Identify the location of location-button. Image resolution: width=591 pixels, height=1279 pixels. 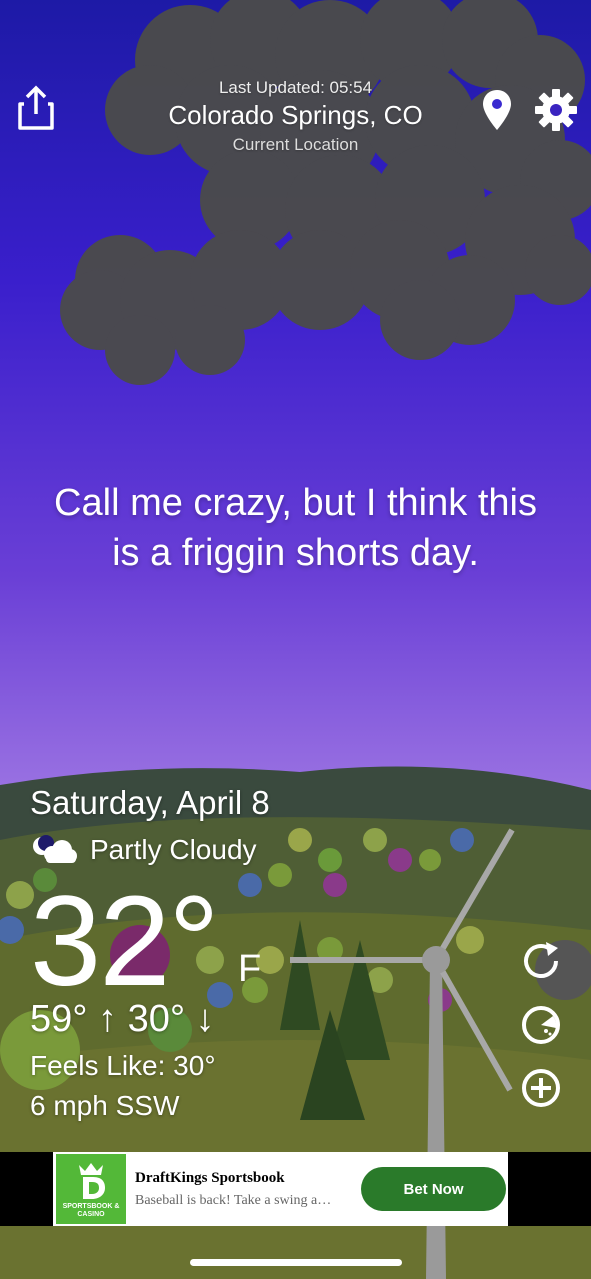
(497, 110).